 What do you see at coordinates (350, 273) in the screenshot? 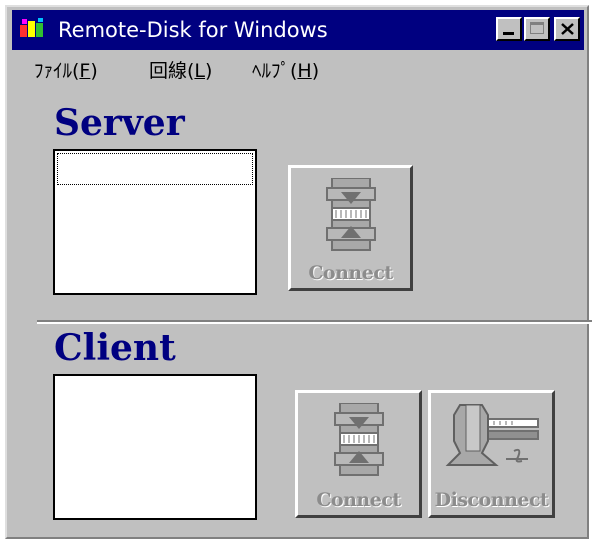
I see `server-connect-label: Connect` at bounding box center [350, 273].